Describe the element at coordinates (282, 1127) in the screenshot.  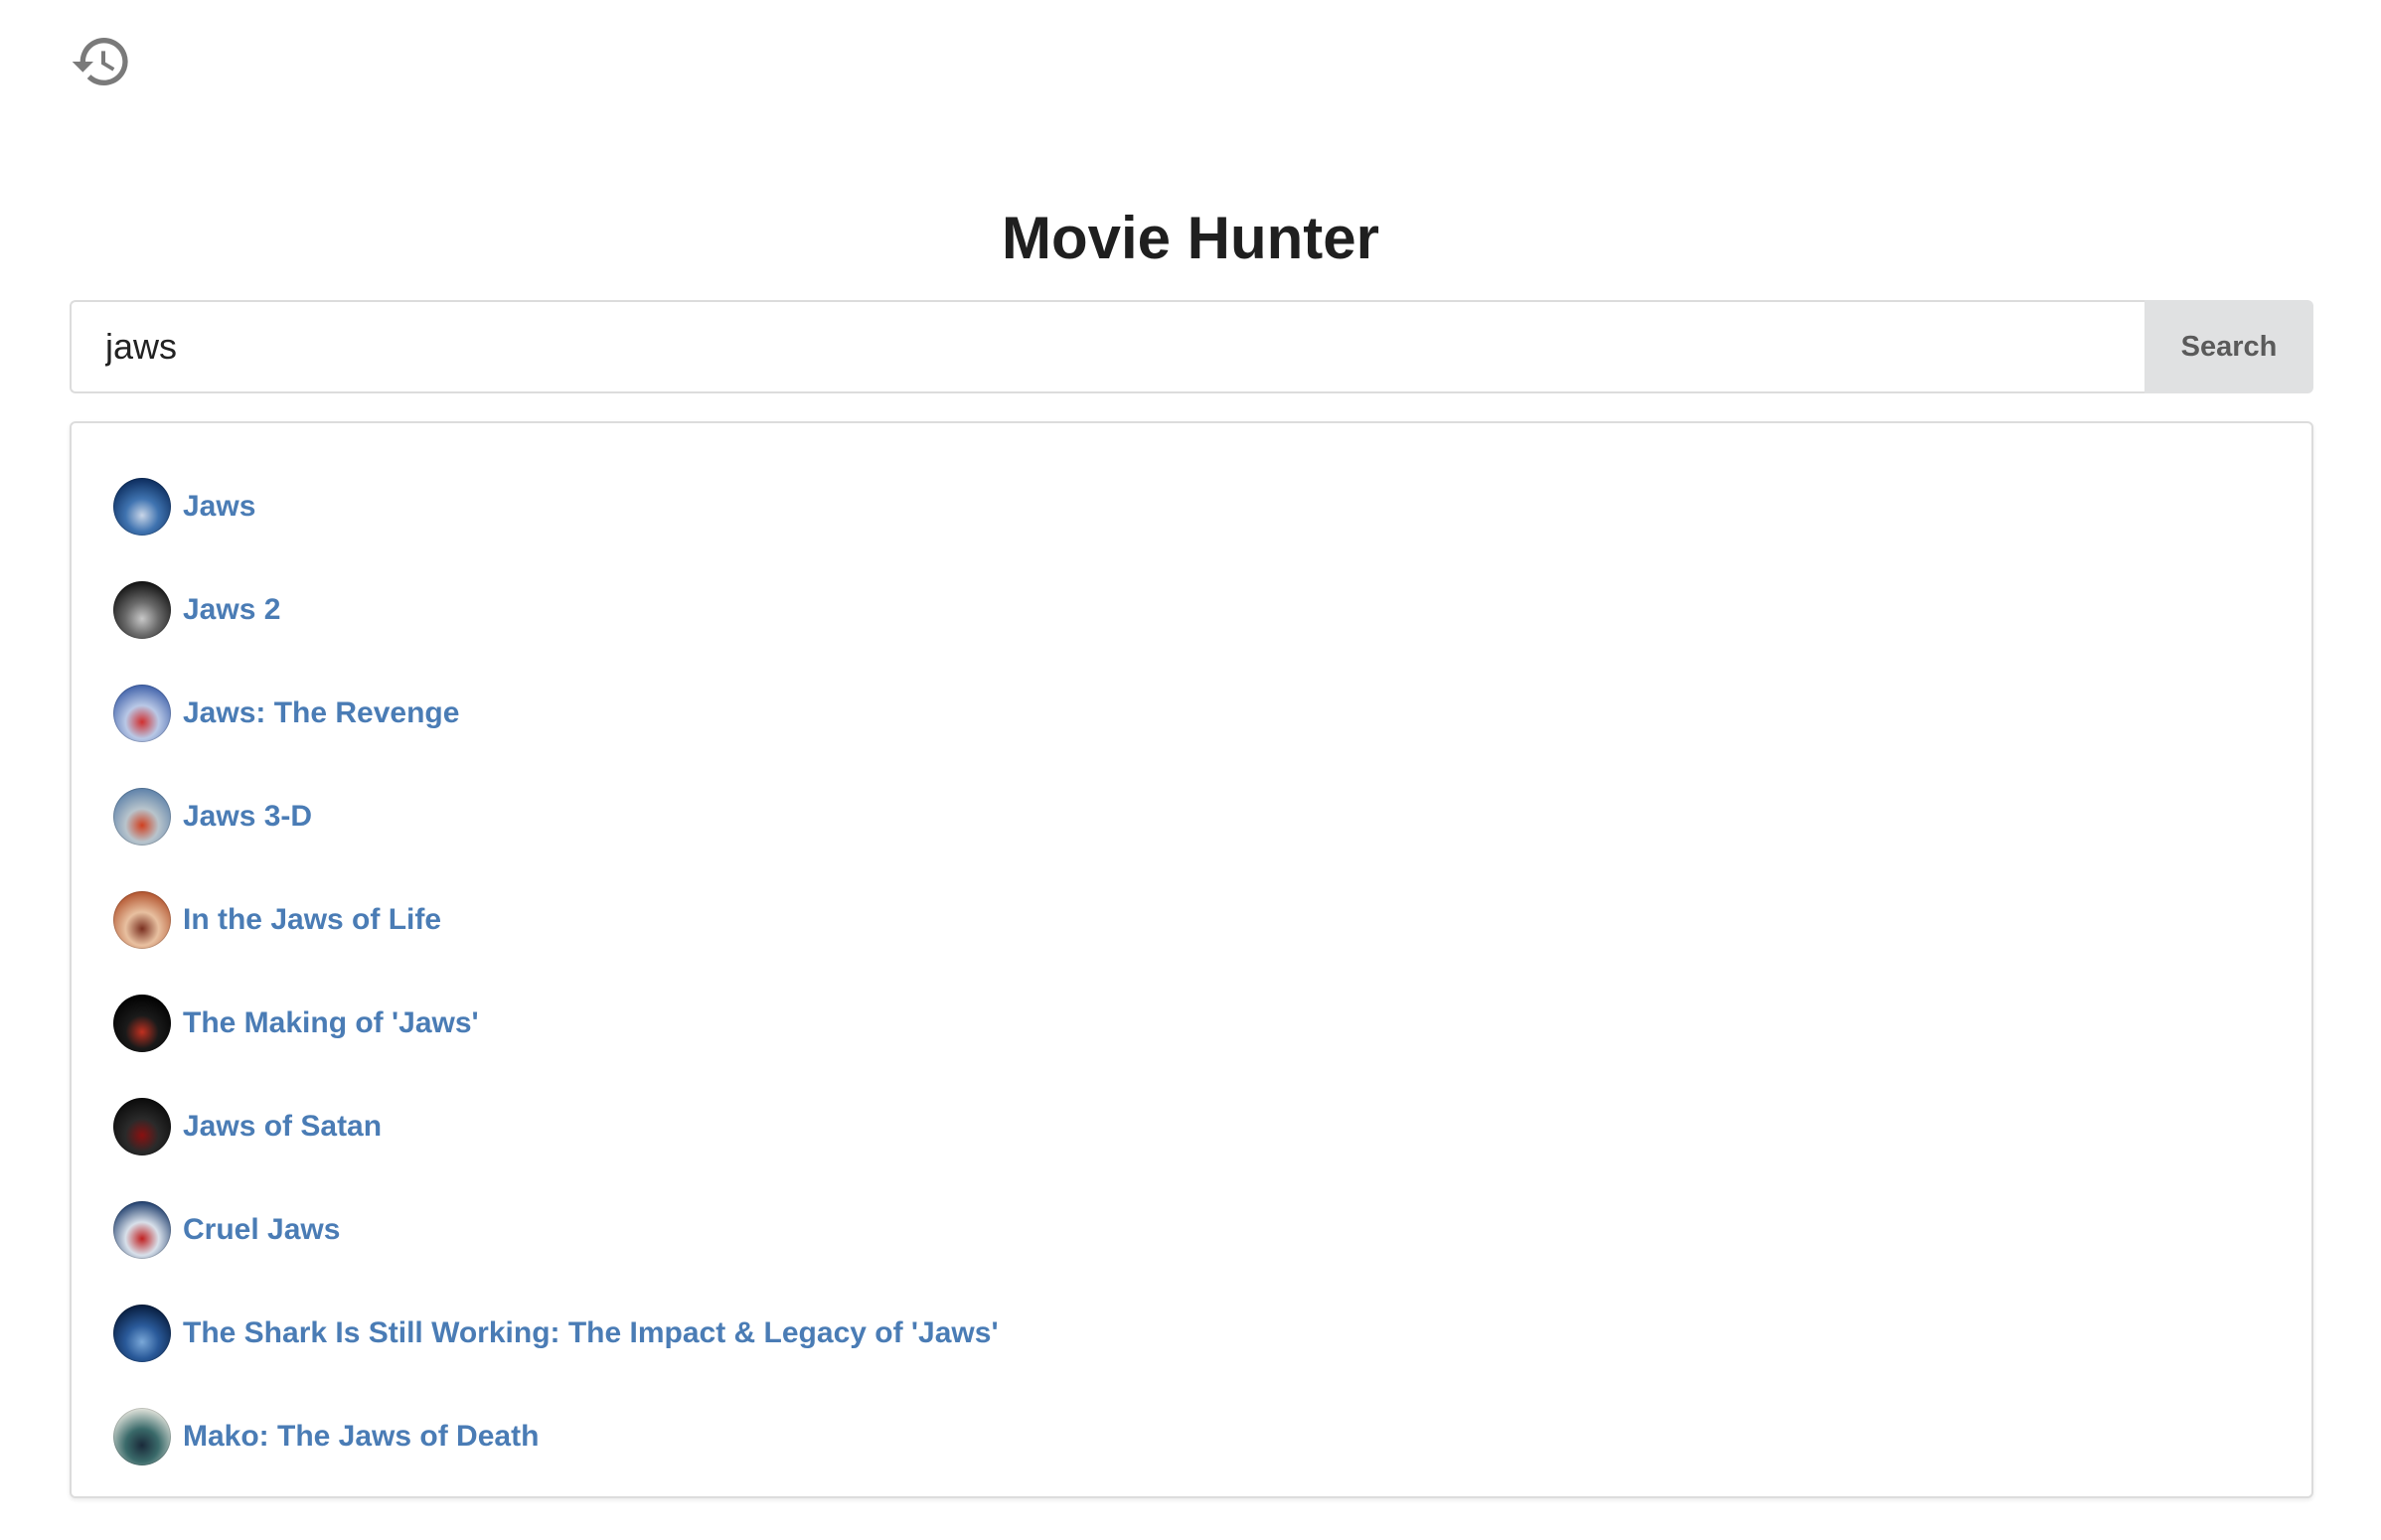
I see `result-title-link: Jaws of Satan` at that location.